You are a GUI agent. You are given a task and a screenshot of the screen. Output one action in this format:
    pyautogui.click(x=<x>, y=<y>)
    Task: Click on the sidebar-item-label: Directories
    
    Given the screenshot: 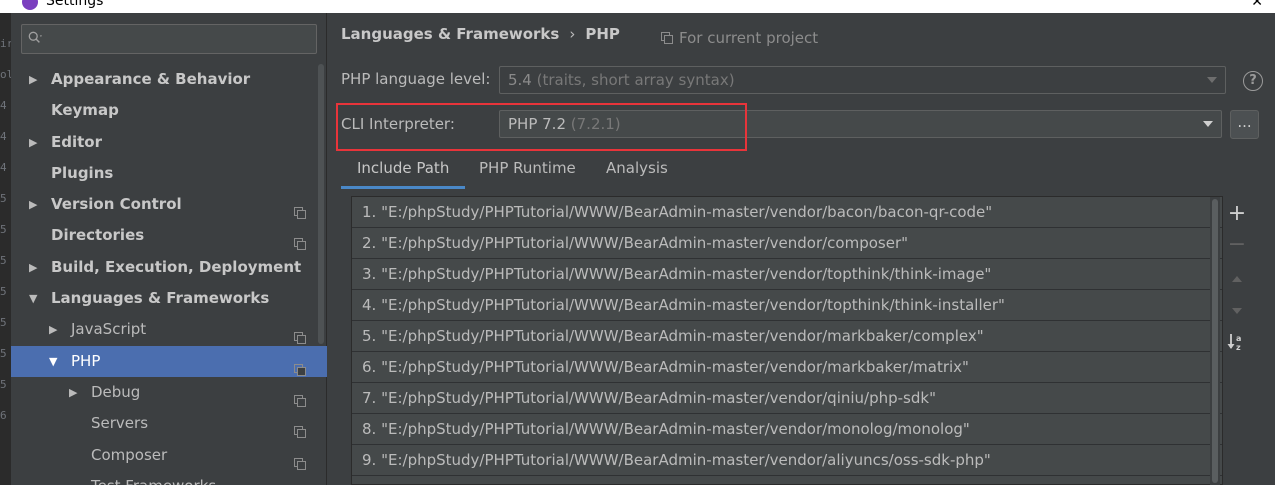 What is the action you would take?
    pyautogui.click(x=98, y=235)
    